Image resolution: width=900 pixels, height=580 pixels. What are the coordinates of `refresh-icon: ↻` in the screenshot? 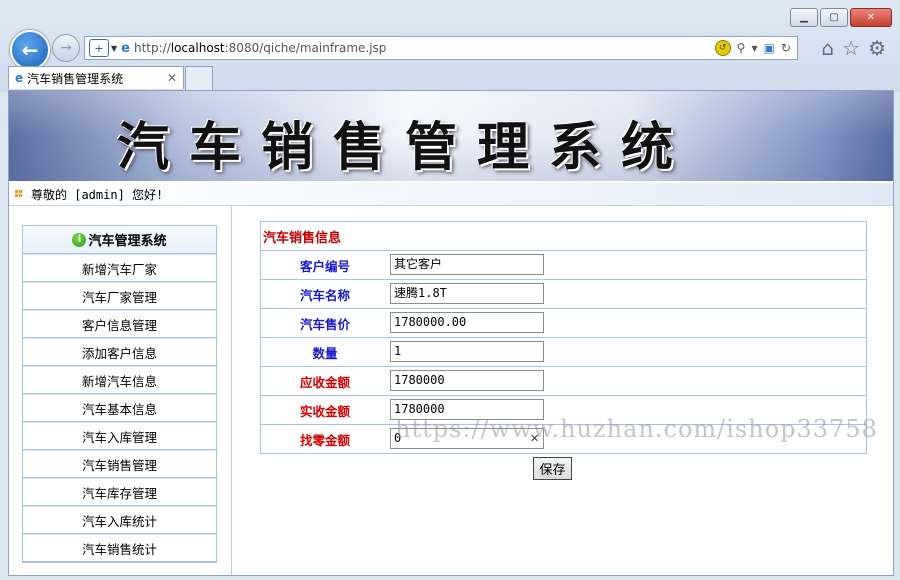 It's located at (786, 48).